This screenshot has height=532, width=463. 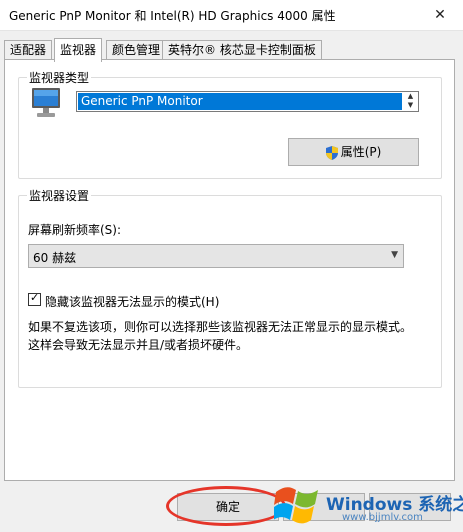 What do you see at coordinates (440, 15) in the screenshot?
I see `close-icon: ✕` at bounding box center [440, 15].